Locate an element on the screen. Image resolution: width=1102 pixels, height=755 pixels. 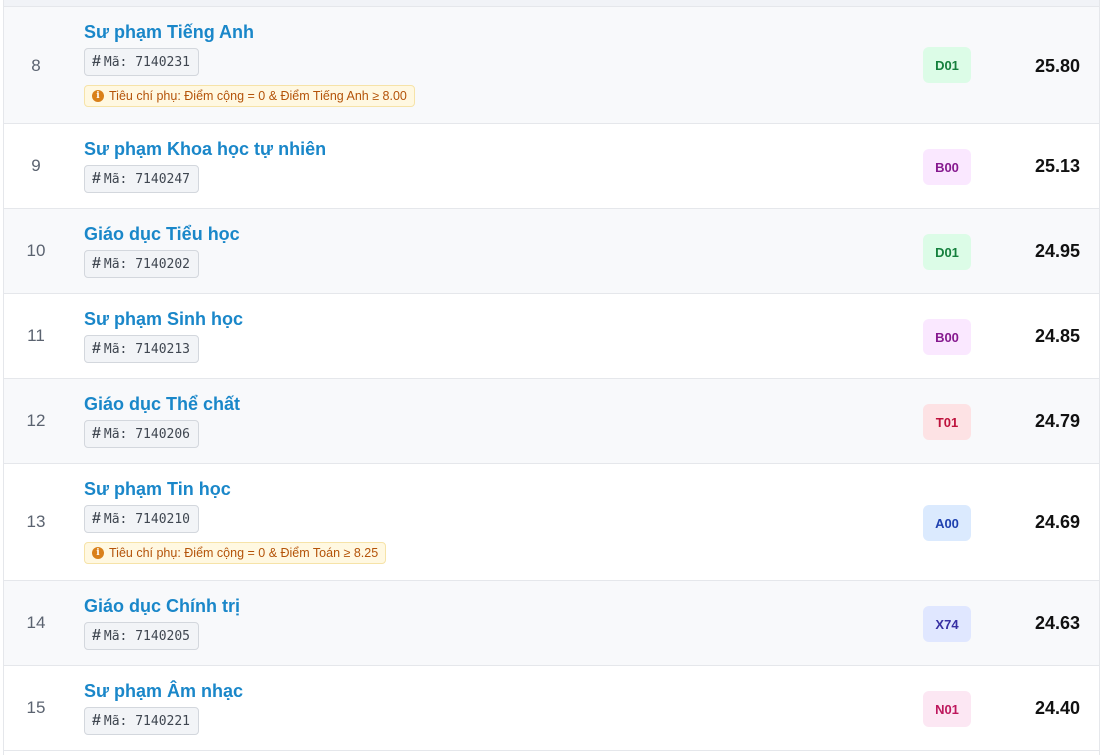
cutoff-score: 24.69 is located at coordinates (1057, 522).